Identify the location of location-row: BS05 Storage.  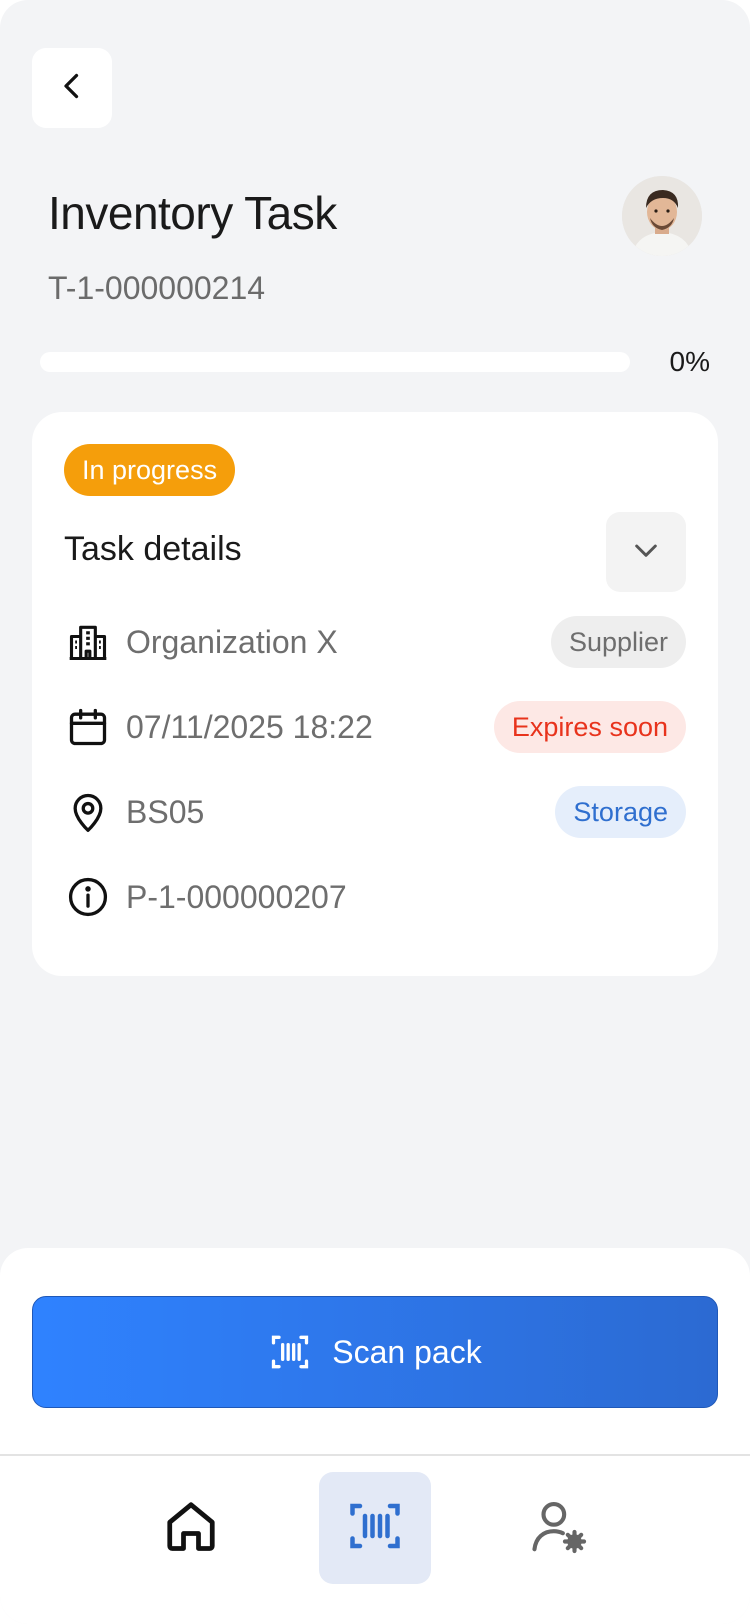
(375, 812).